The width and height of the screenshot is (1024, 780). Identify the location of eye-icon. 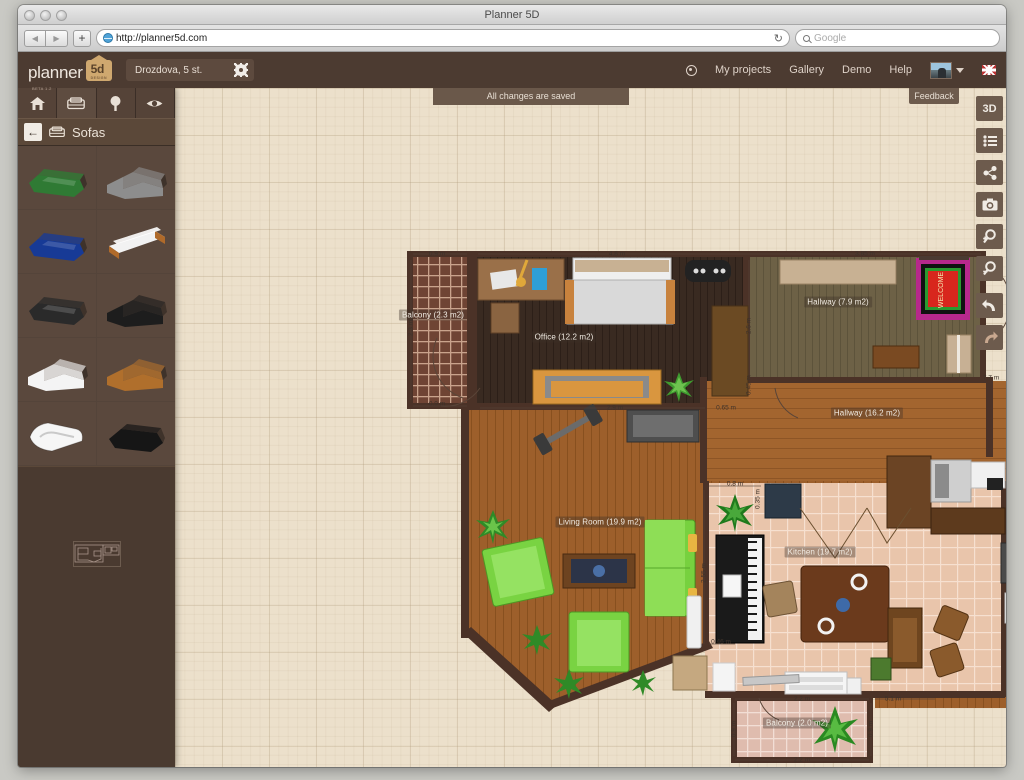
(154, 103).